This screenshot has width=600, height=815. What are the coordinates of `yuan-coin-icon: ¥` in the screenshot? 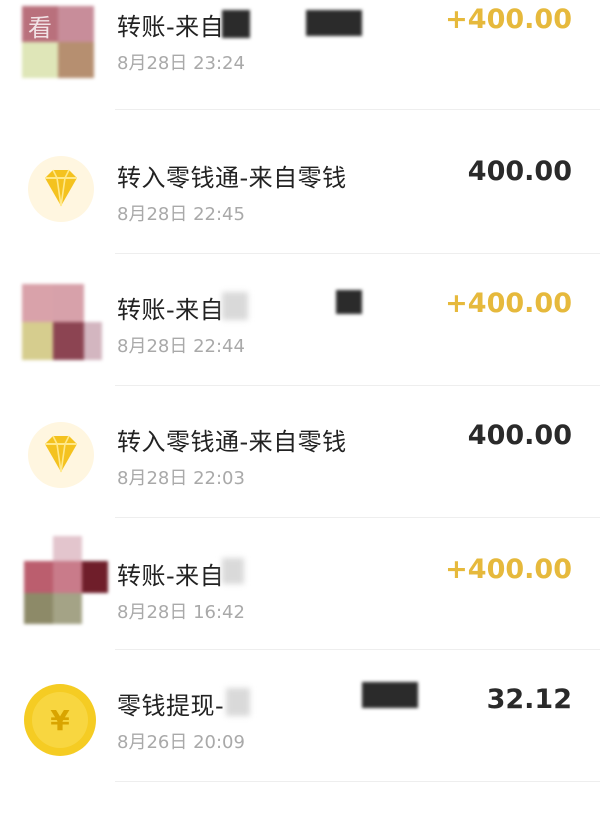 It's located at (60, 720).